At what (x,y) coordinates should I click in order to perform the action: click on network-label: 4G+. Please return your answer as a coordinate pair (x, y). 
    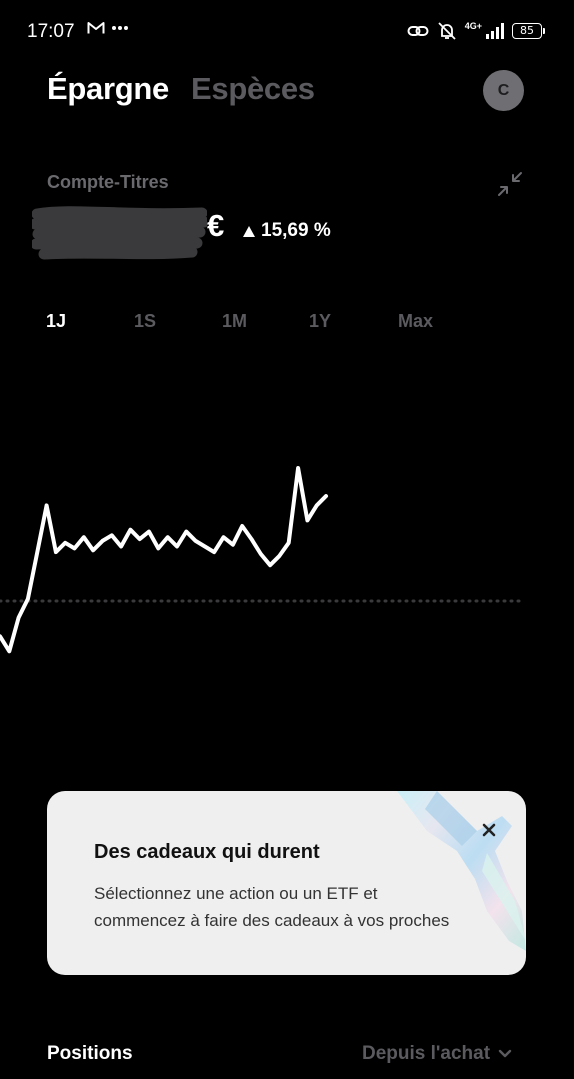
    Looking at the image, I should click on (473, 26).